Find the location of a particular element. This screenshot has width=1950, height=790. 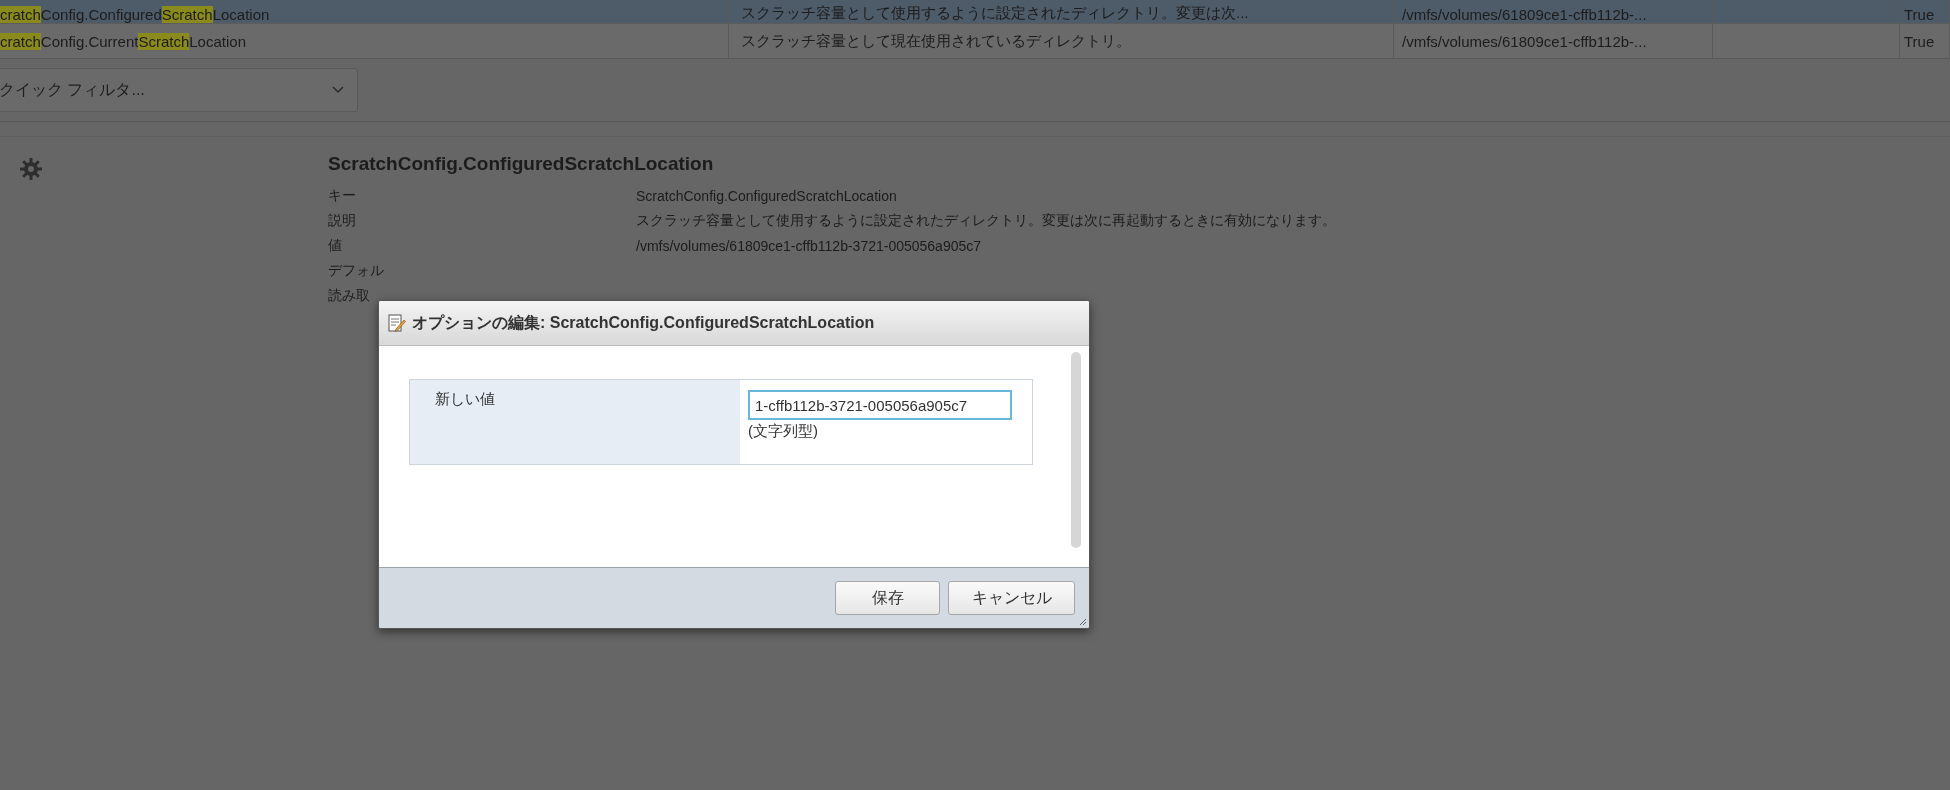

caret-icon is located at coordinates (338, 90).